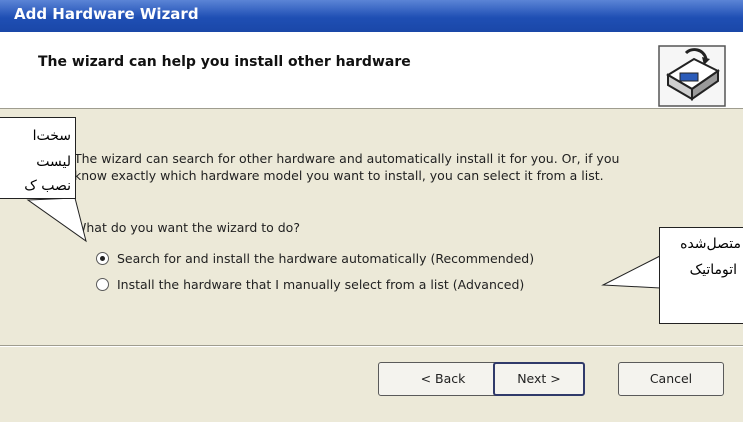 The image size is (743, 422). I want to click on left-callout: سخت‌ا لیست نصب ک, so click(38, 158).